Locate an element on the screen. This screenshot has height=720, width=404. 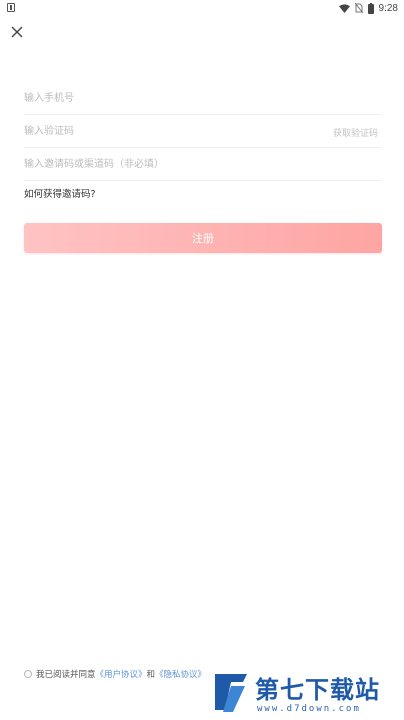
code-field: 获取验证码 is located at coordinates (203, 132).